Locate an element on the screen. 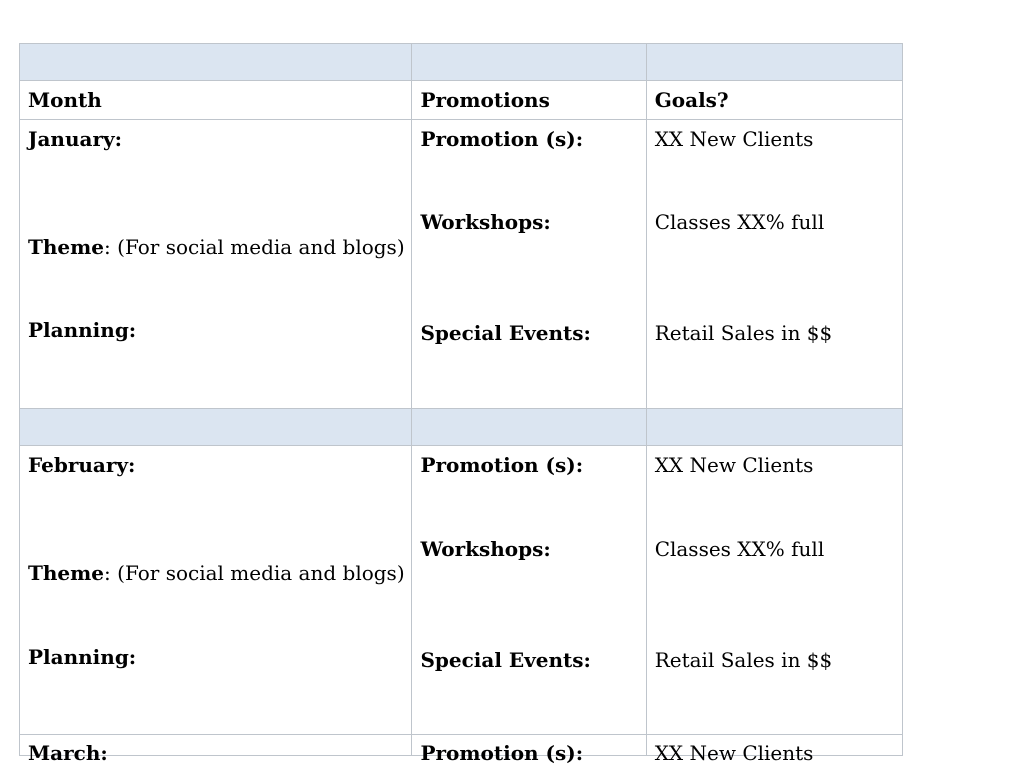  month-header-cell: Month is located at coordinates (215, 100).